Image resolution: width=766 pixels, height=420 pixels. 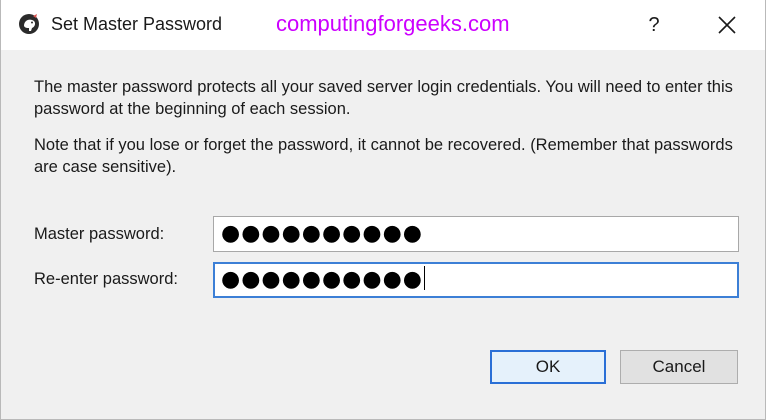 I want to click on master-password-label: Master password:, so click(x=99, y=234).